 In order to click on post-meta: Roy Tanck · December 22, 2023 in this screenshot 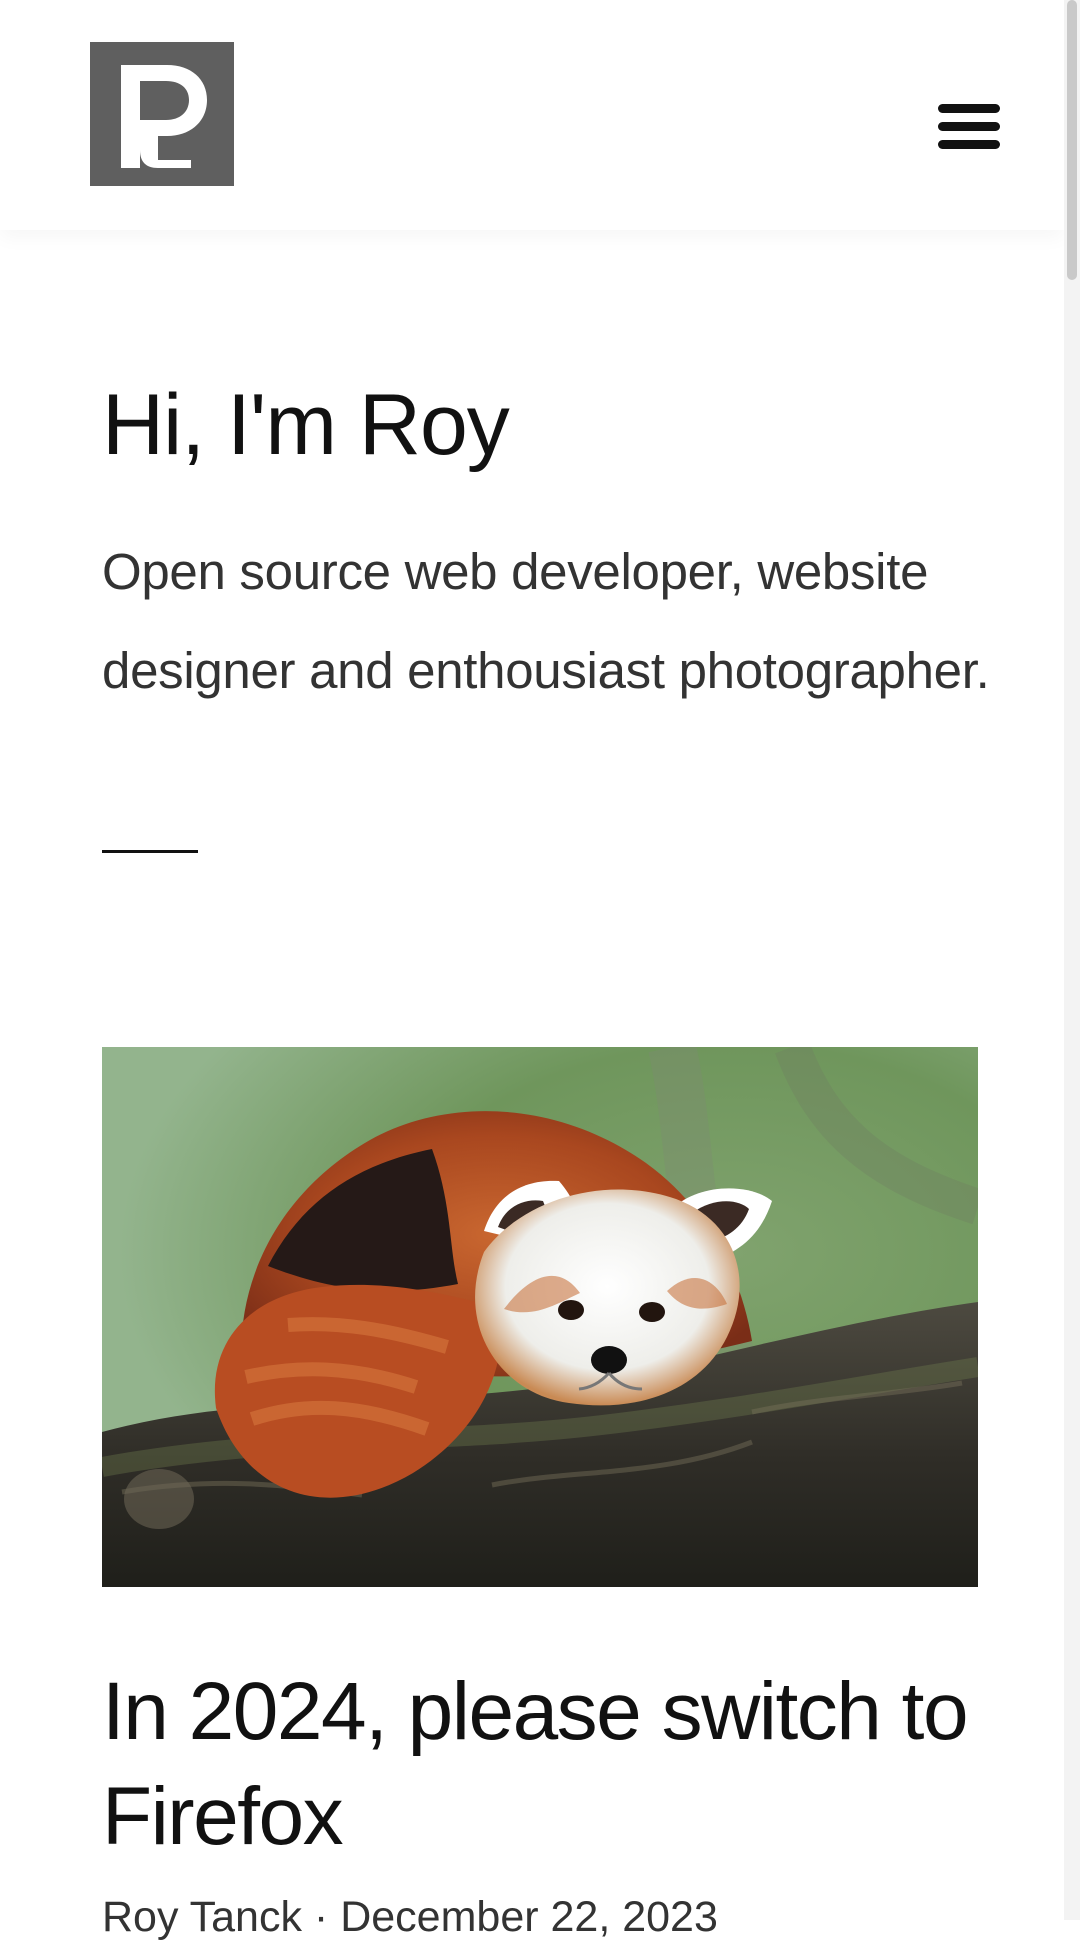, I will do `click(410, 1917)`.